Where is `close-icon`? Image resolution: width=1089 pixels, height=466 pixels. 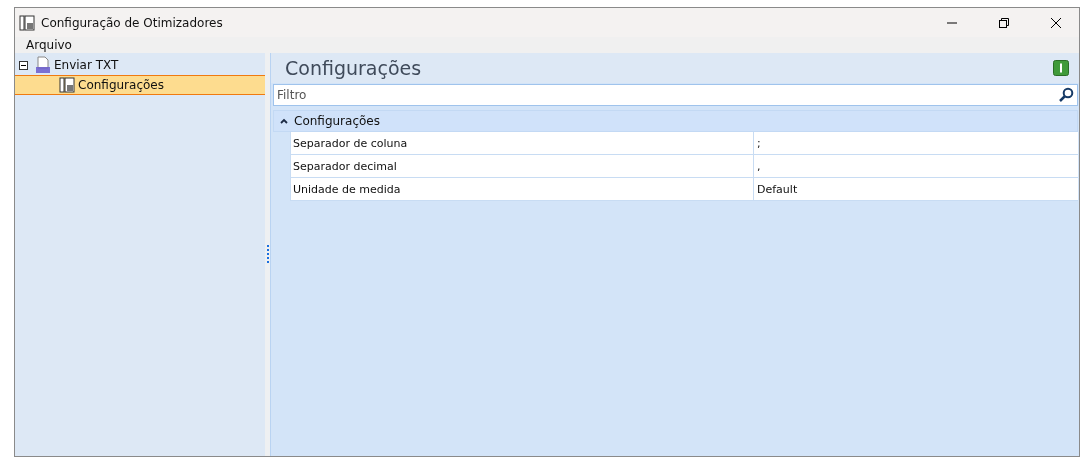 close-icon is located at coordinates (1056, 22).